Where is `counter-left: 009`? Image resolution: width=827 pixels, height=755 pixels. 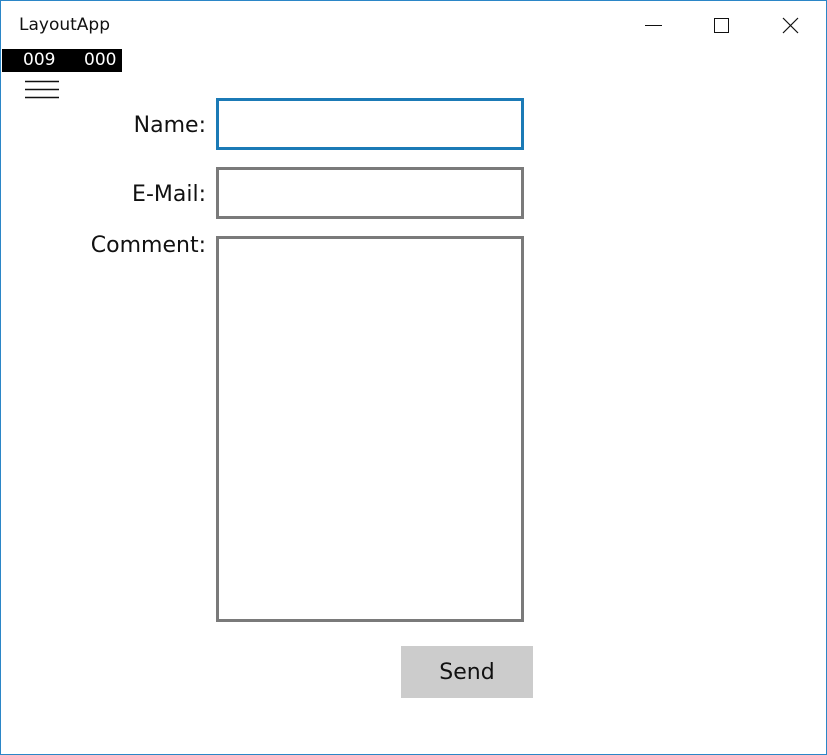
counter-left: 009 is located at coordinates (39, 60).